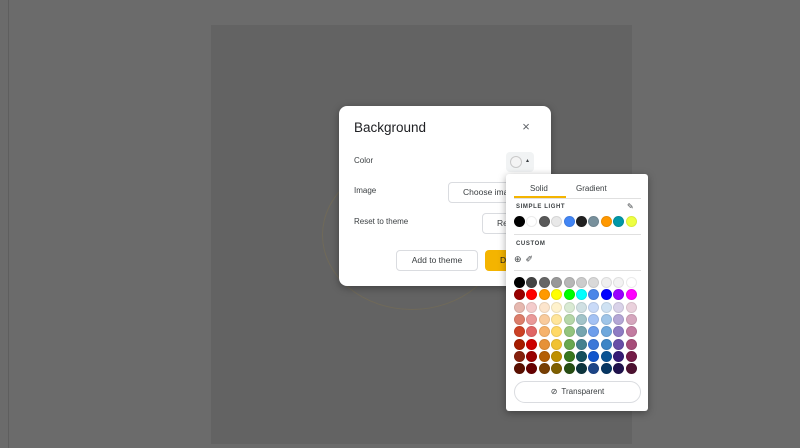 The width and height of the screenshot is (800, 448). I want to click on pencil-icon: ✎, so click(630, 206).